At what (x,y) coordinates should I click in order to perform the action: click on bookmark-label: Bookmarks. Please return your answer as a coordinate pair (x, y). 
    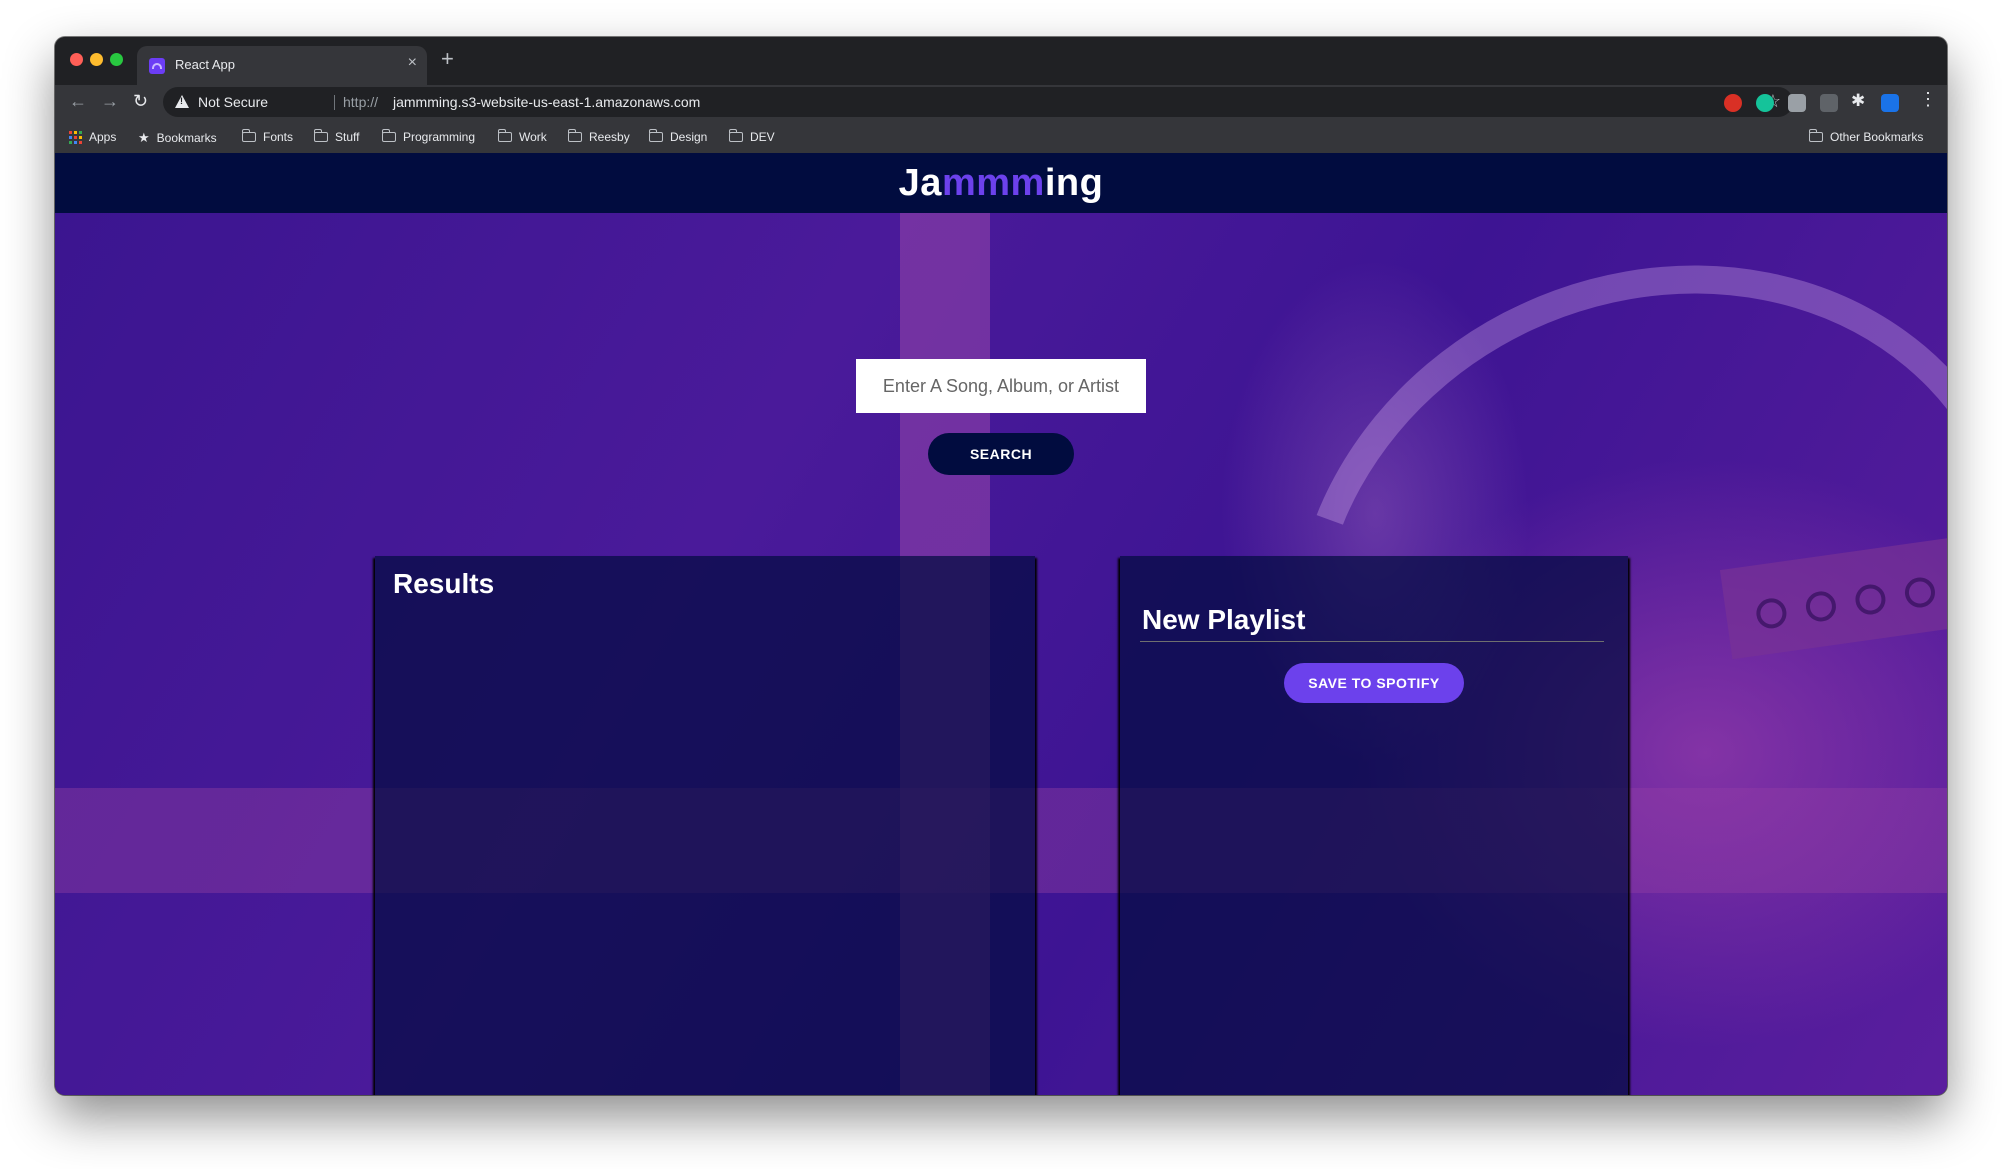
    Looking at the image, I should click on (186, 138).